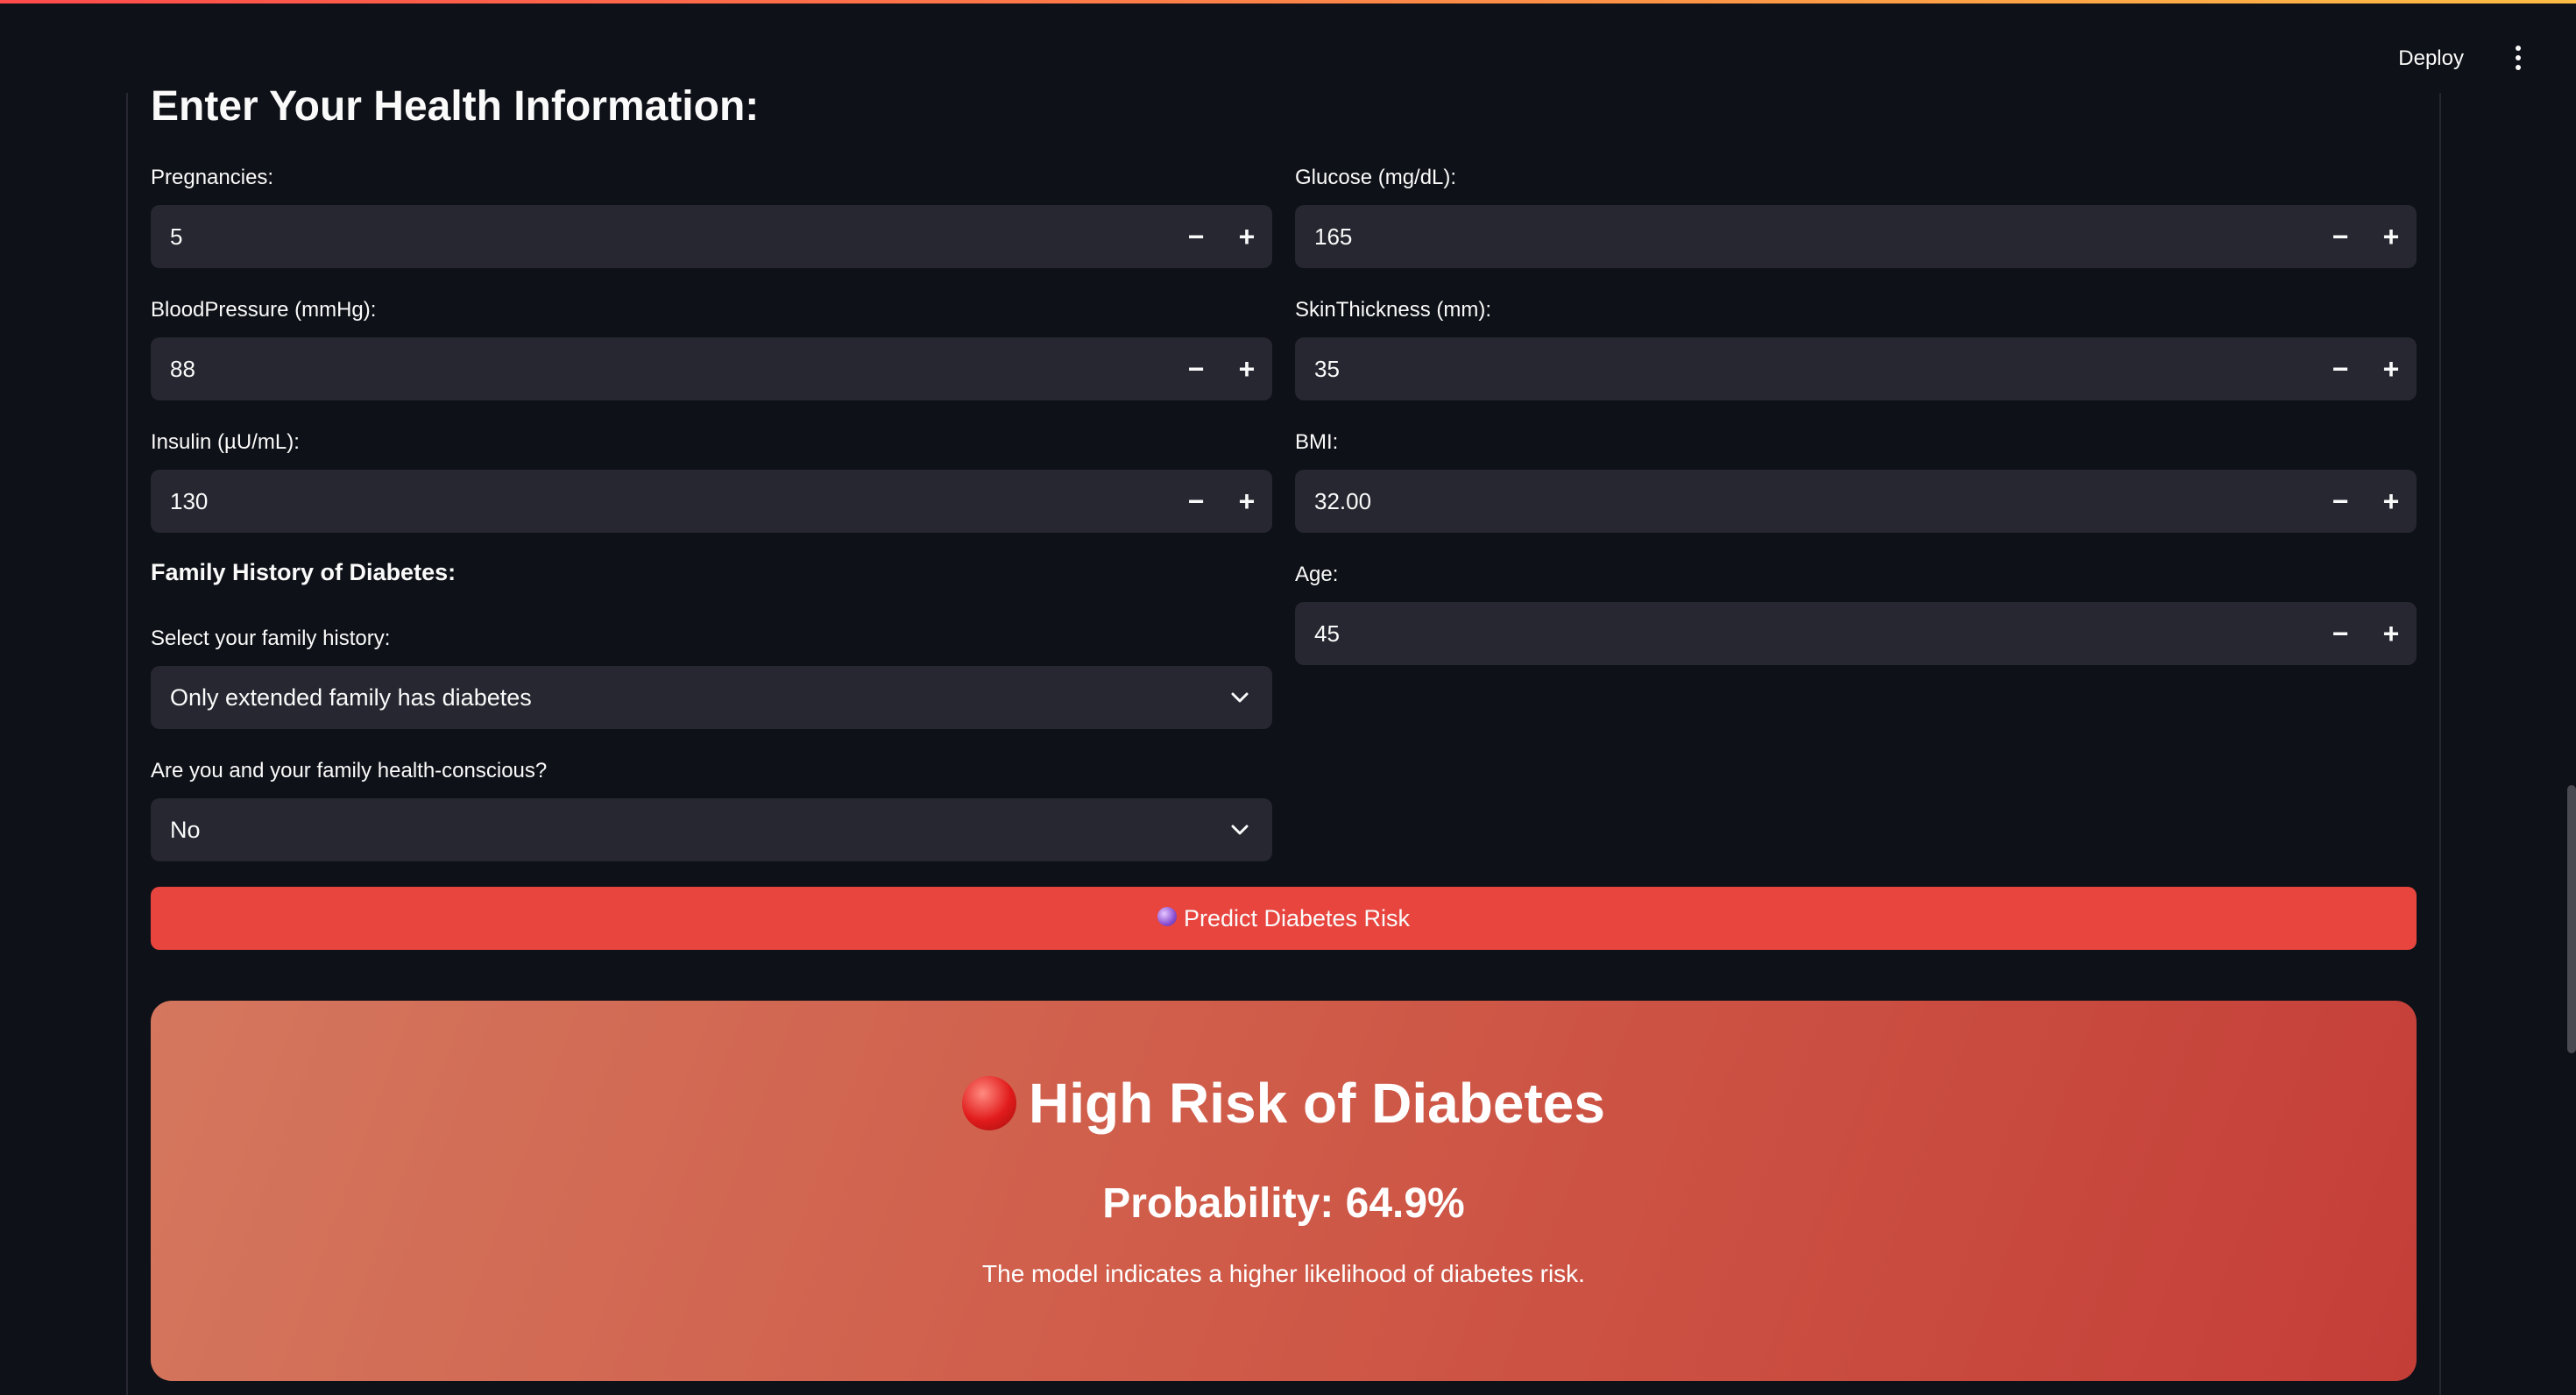  Describe the element at coordinates (271, 638) in the screenshot. I see `family-history-label: Select your family history:` at that location.